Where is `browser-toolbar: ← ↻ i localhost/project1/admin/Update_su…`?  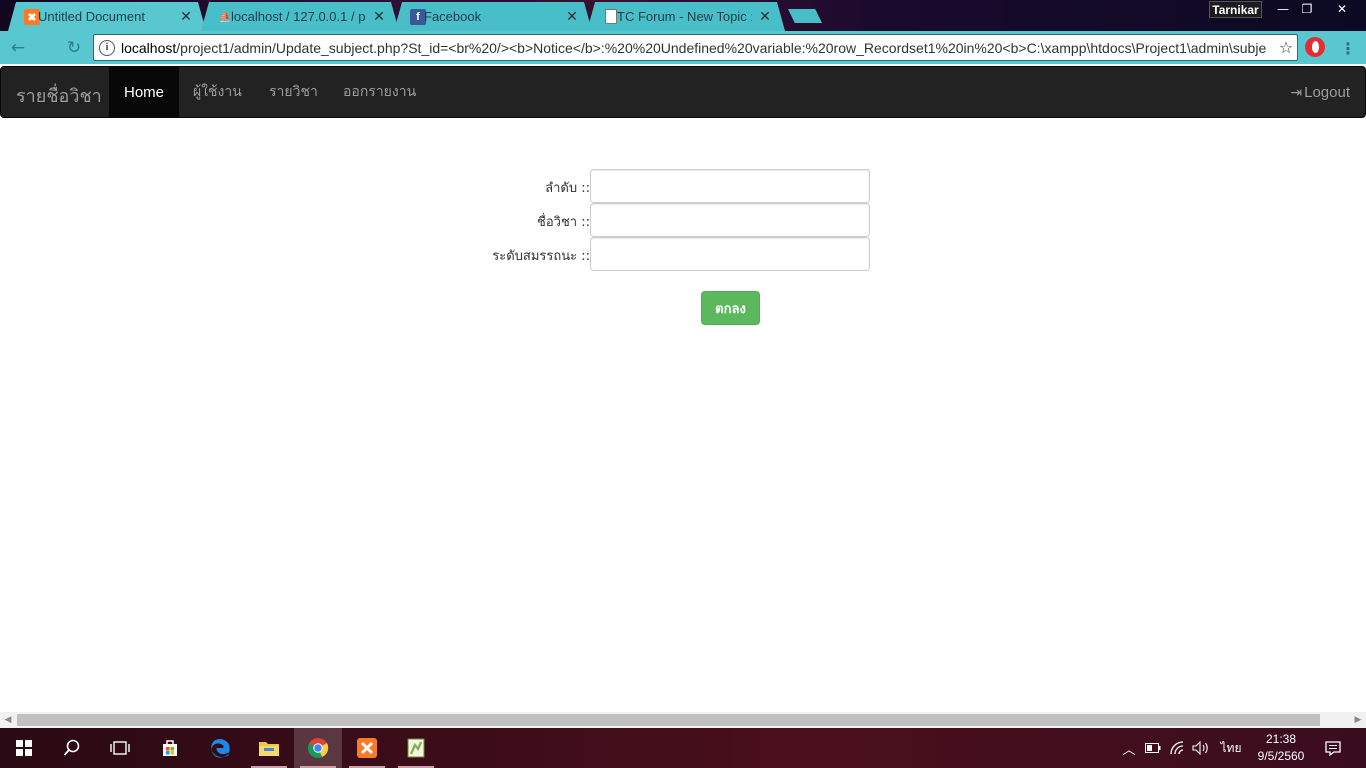
browser-toolbar: ← ↻ i localhost/project1/admin/Update_su… is located at coordinates (683, 47).